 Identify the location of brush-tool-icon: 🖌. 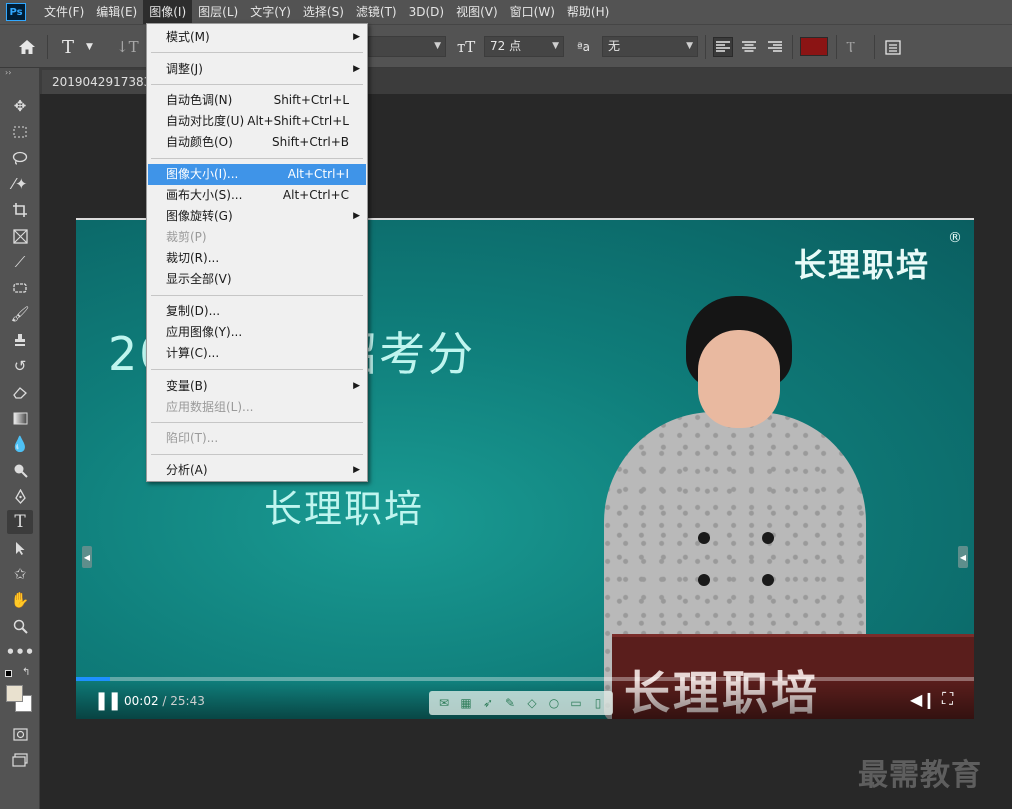
(20, 314).